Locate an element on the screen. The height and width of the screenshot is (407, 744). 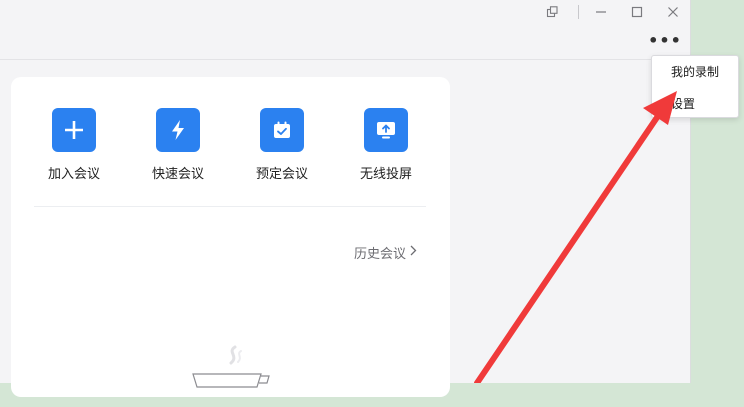
screen-cast-icon is located at coordinates (386, 130).